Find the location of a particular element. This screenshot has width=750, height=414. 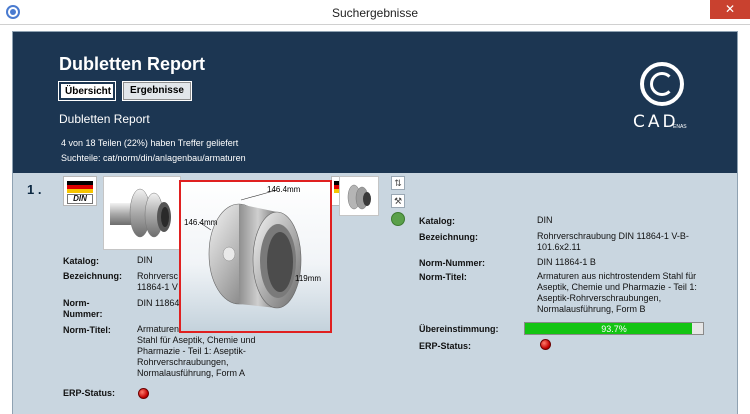

ruler-icon: ⇅ is located at coordinates (398, 183).